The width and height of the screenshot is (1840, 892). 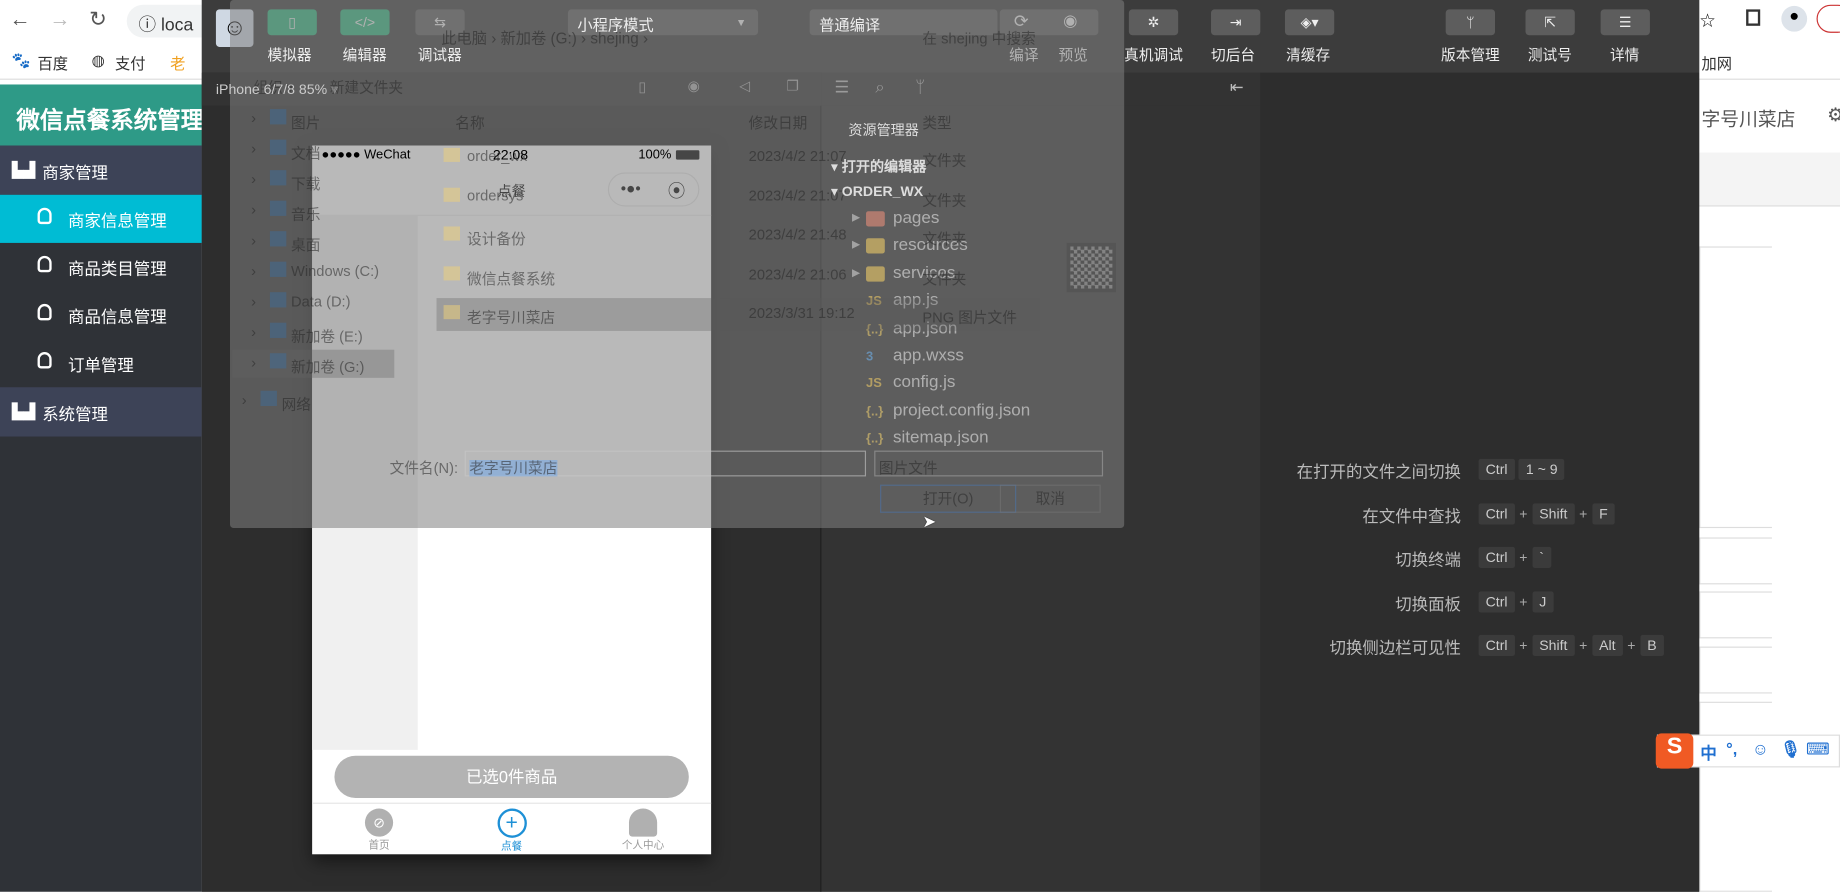 I want to click on sidebar-group-system: ▙▟ 系统管理, so click(x=101, y=412).